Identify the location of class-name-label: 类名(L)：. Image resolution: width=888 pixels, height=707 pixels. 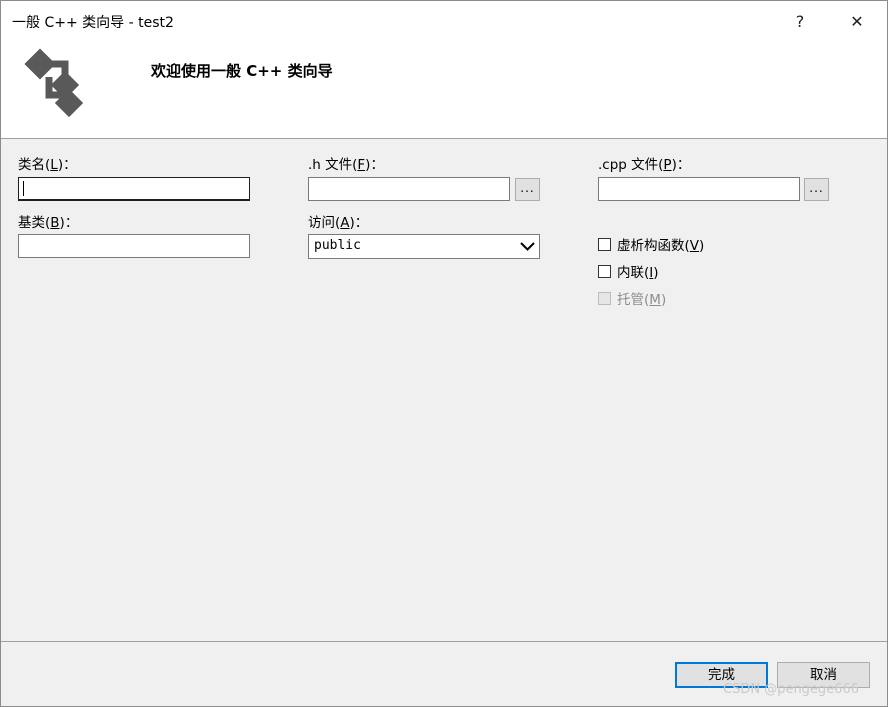
(47, 163).